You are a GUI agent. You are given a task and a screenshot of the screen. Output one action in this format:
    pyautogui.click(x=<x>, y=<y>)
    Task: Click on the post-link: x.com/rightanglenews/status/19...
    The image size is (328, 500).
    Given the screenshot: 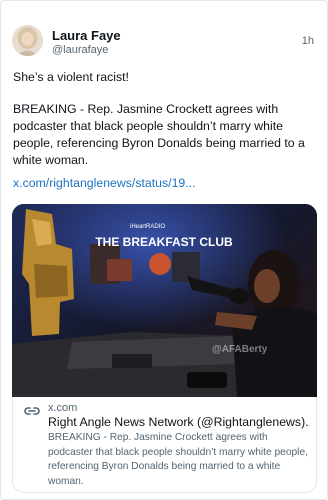 What is the action you would take?
    pyautogui.click(x=104, y=183)
    